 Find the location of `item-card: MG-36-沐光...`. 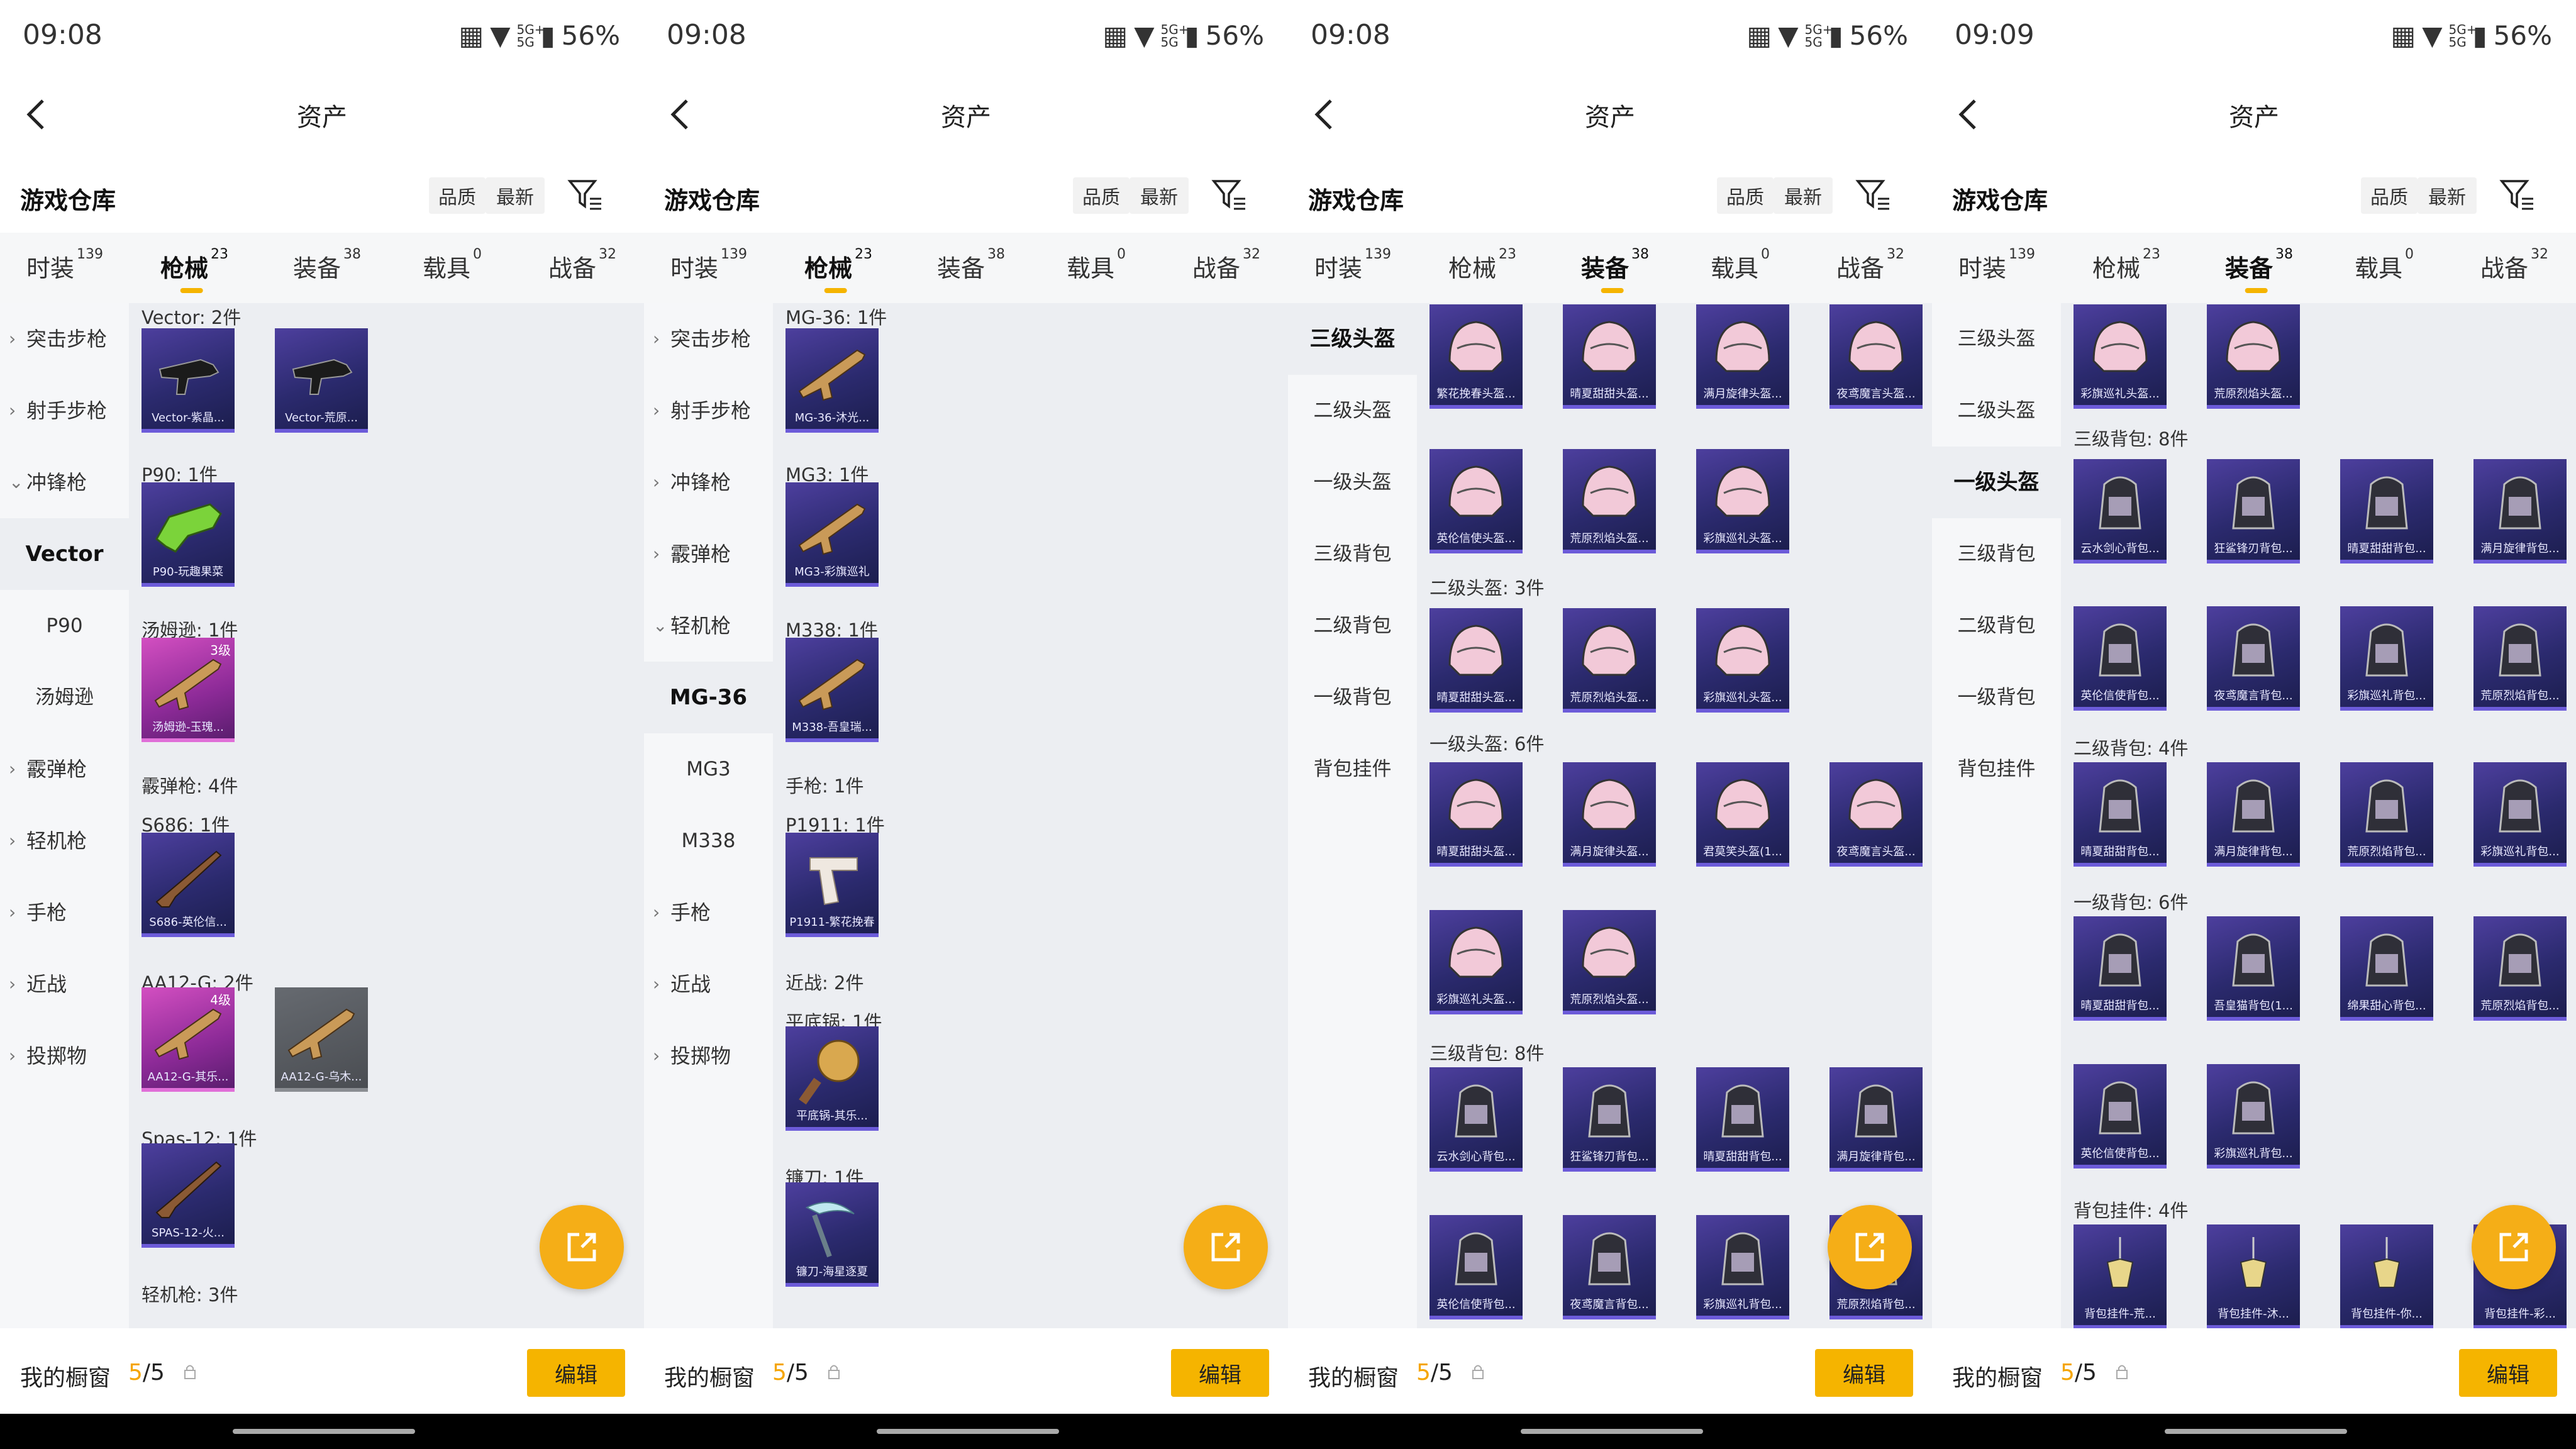

item-card: MG-36-沐光... is located at coordinates (832, 380).